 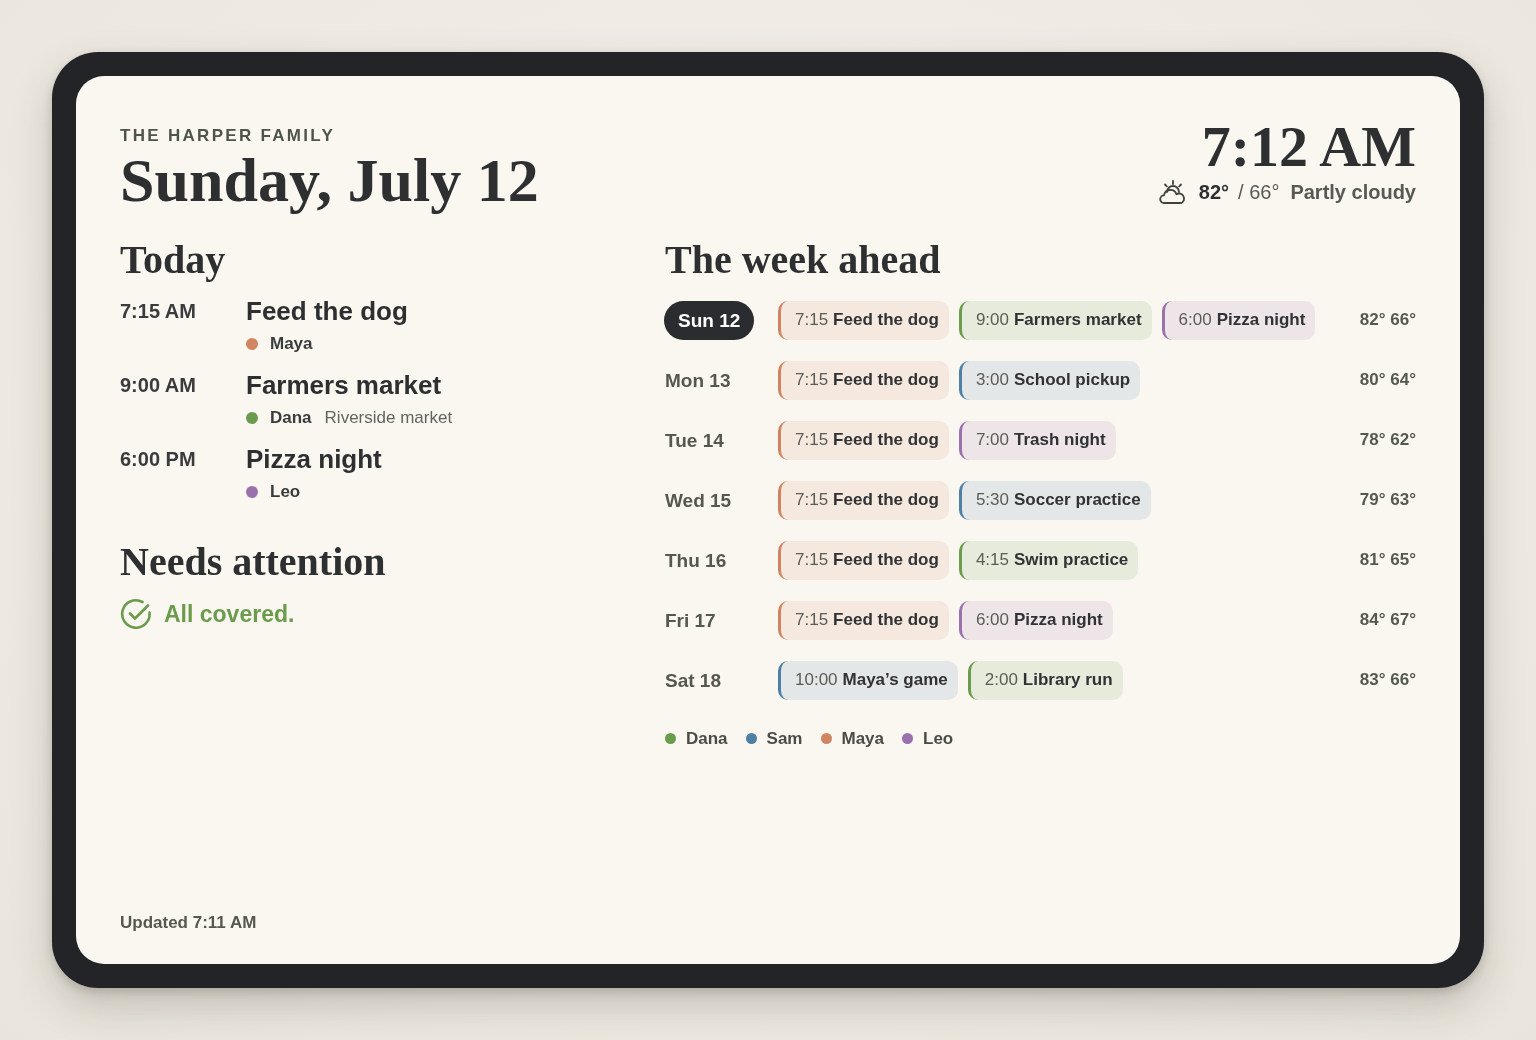 What do you see at coordinates (1001, 680) in the screenshot?
I see `chip-time: 2:00` at bounding box center [1001, 680].